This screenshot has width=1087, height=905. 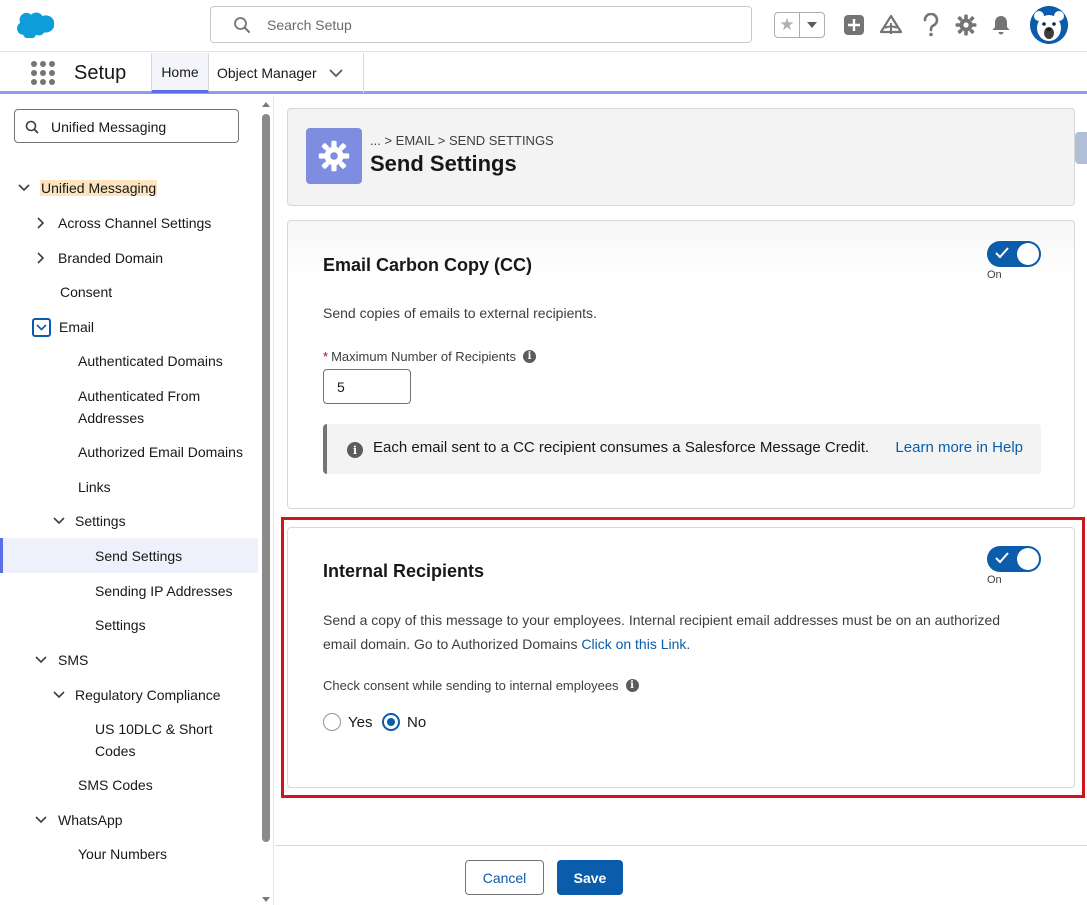 What do you see at coordinates (35, 25) in the screenshot?
I see `salesforce-logo` at bounding box center [35, 25].